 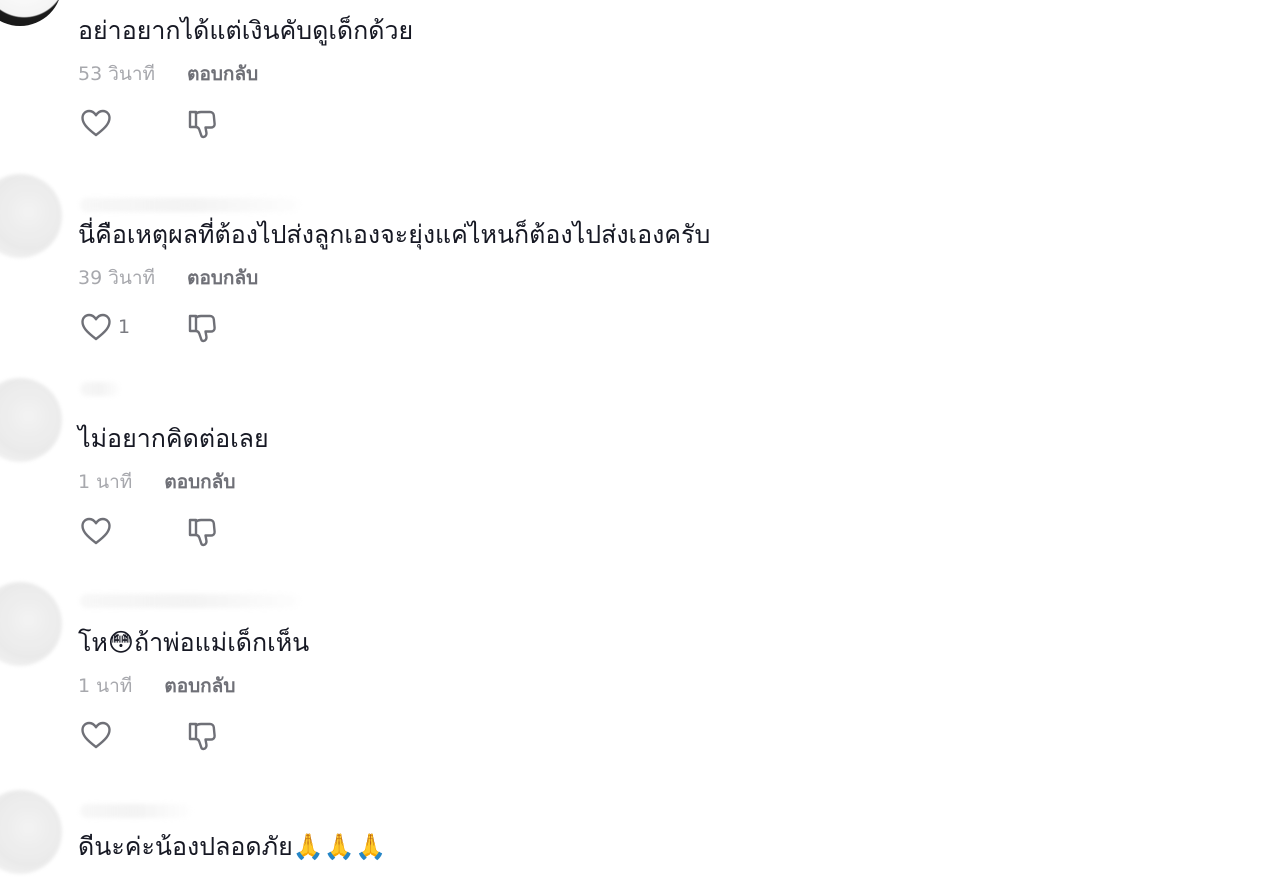 What do you see at coordinates (168, 74) in the screenshot?
I see `comment-meta: 53 วินาที ตอบกลับ` at bounding box center [168, 74].